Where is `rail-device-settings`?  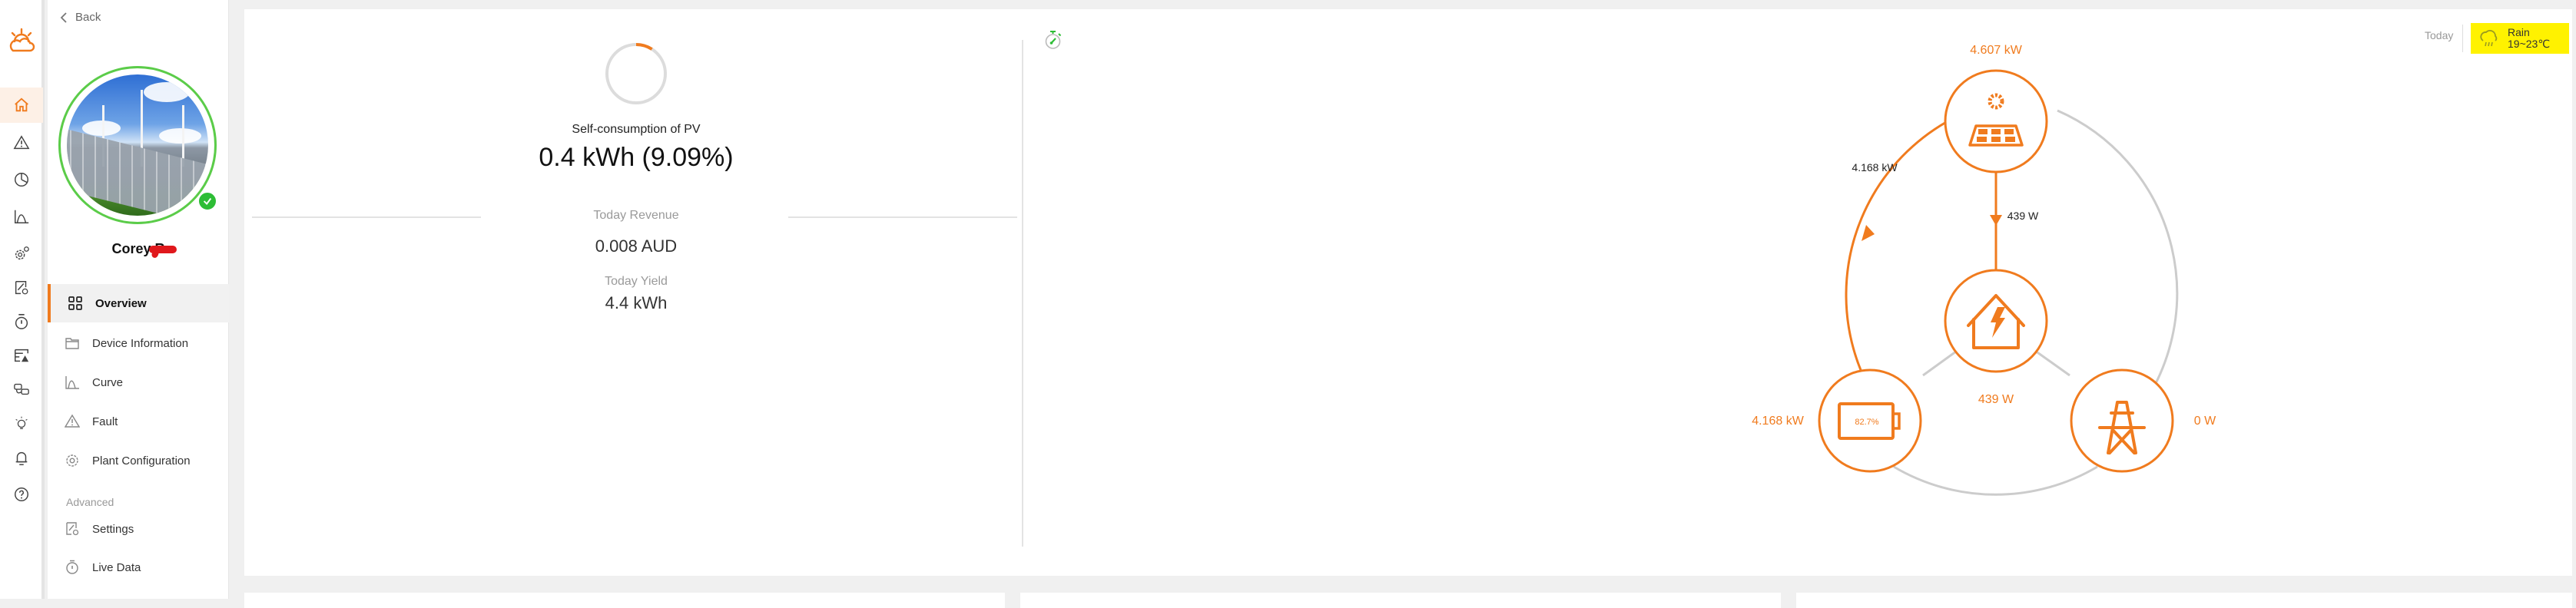 rail-device-settings is located at coordinates (21, 253).